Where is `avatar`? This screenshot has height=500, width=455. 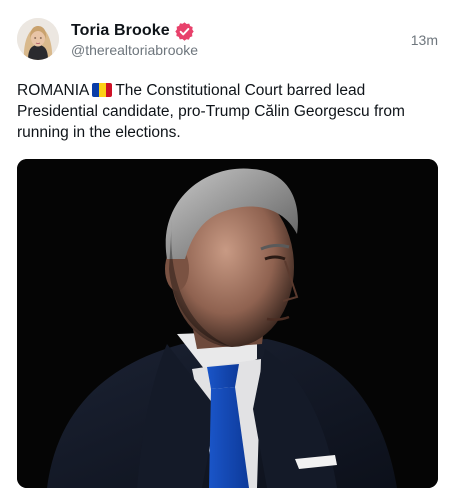
avatar is located at coordinates (38, 39).